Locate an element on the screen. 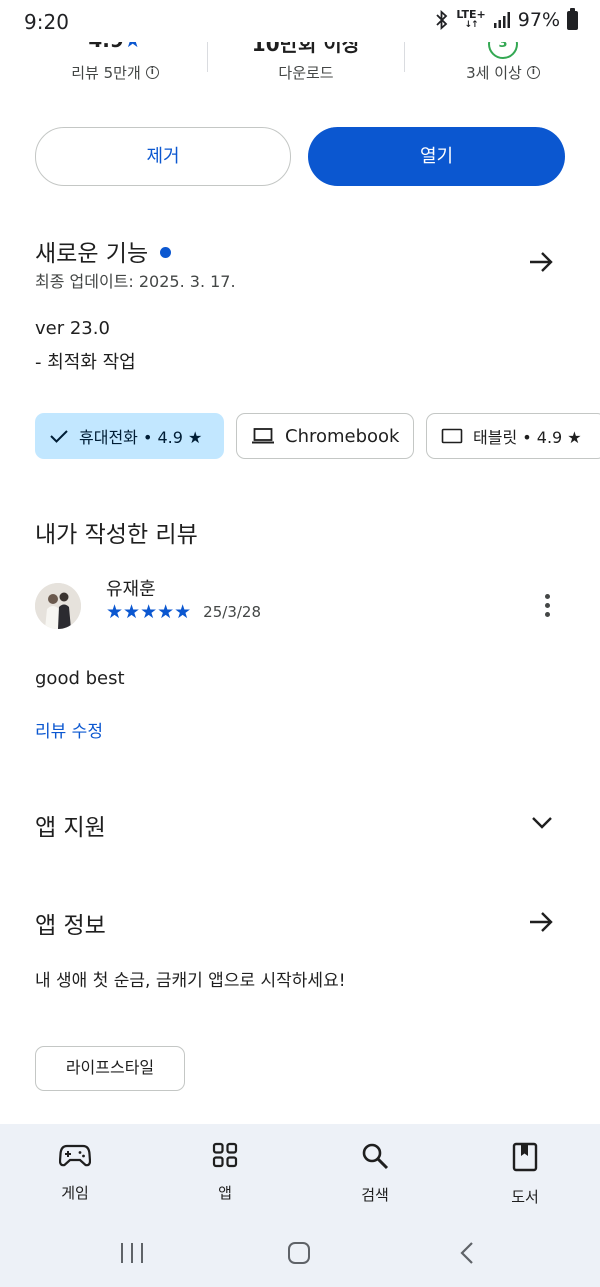  device-chip-label: Chromebook is located at coordinates (342, 436).